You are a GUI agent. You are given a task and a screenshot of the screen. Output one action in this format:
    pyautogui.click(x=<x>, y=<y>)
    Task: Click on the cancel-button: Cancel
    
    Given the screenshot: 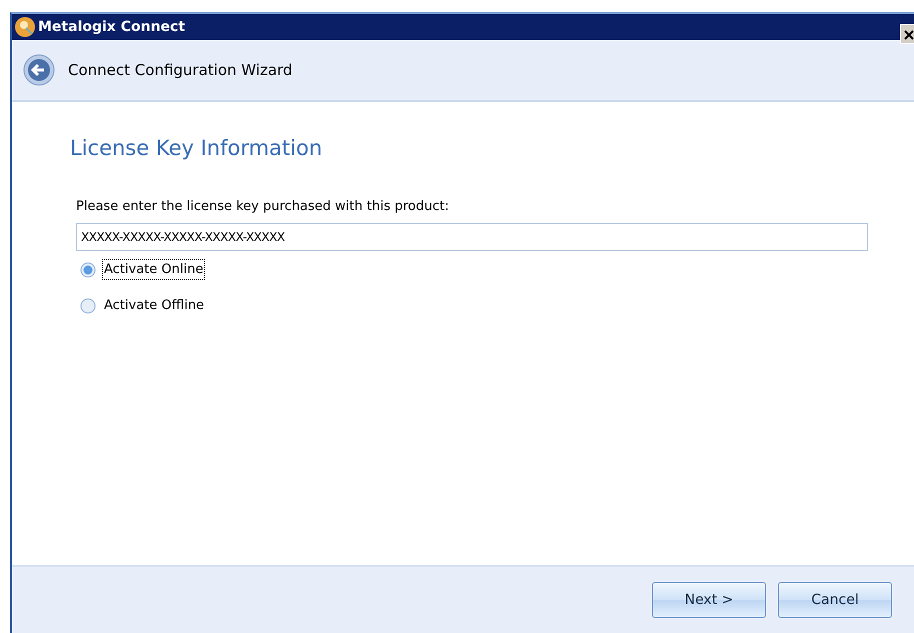 What is the action you would take?
    pyautogui.click(x=835, y=600)
    